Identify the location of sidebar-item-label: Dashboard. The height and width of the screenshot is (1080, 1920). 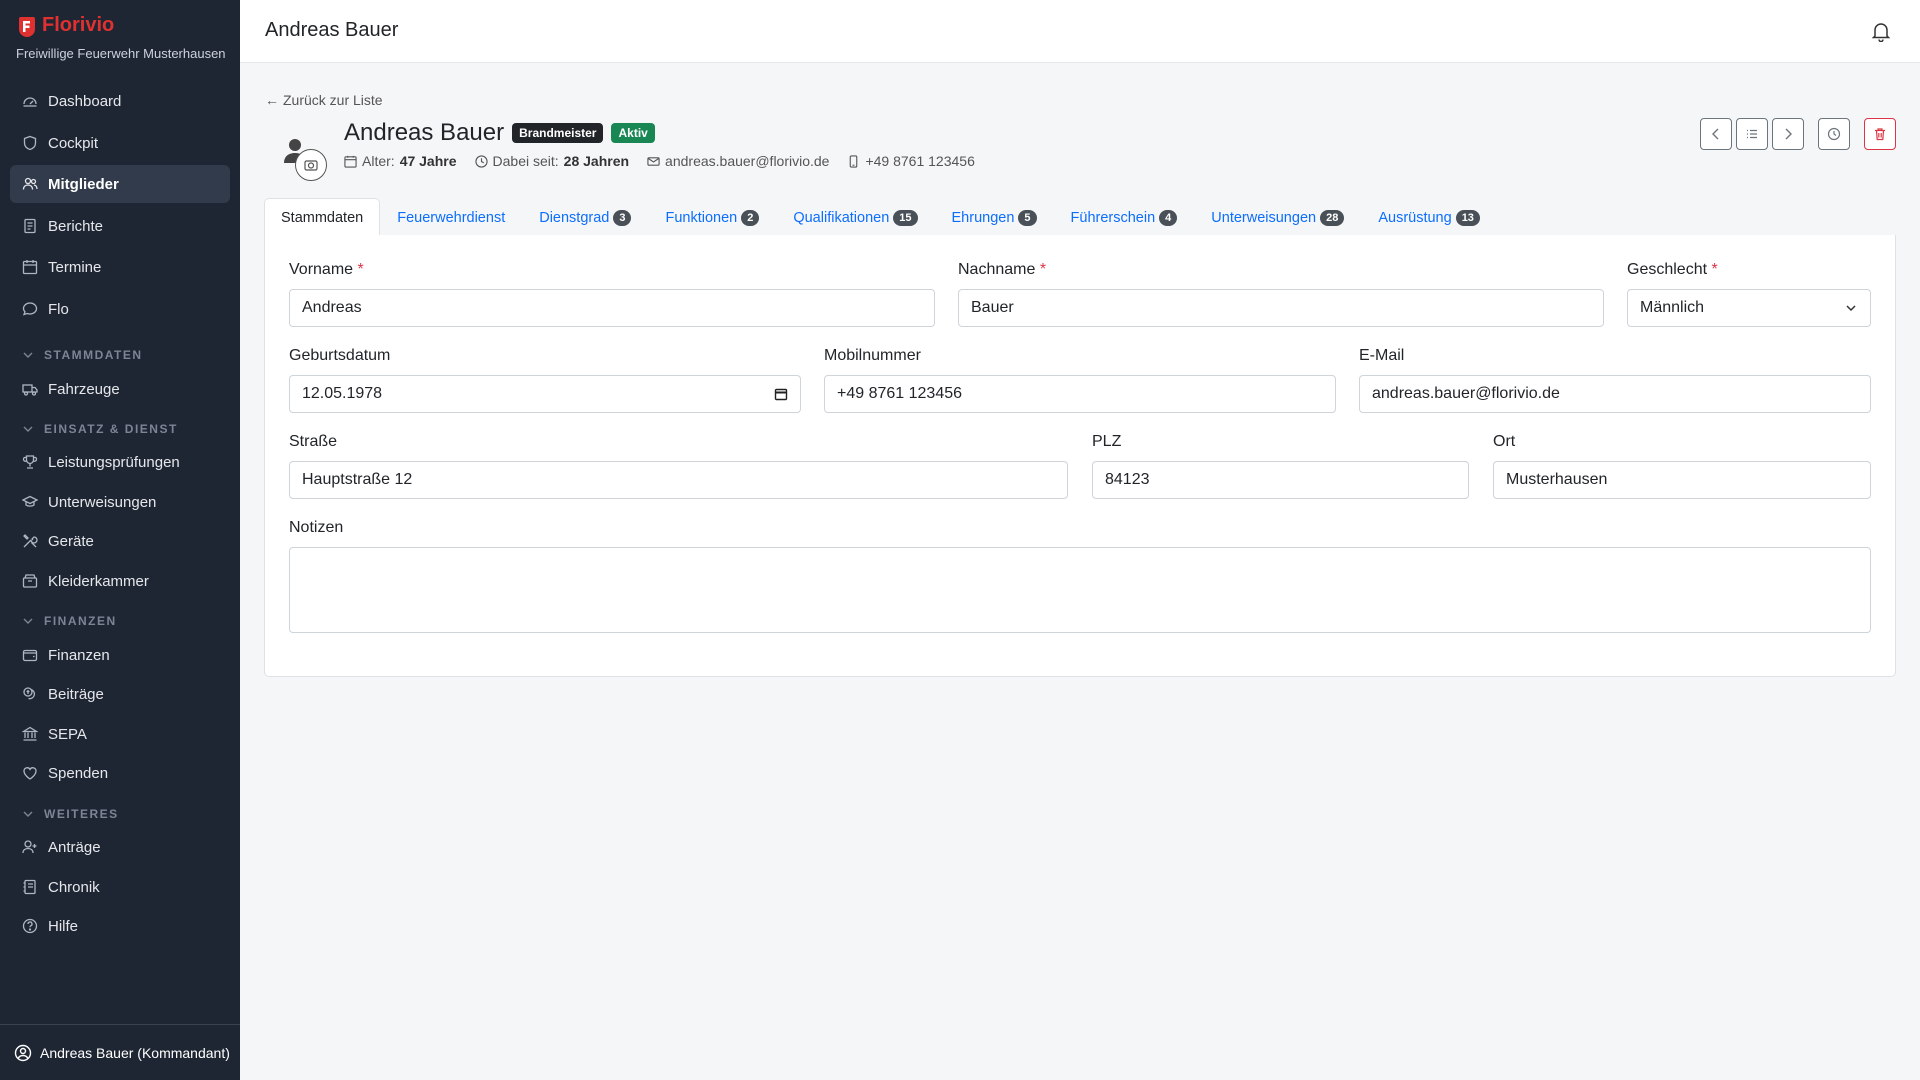
(85, 101).